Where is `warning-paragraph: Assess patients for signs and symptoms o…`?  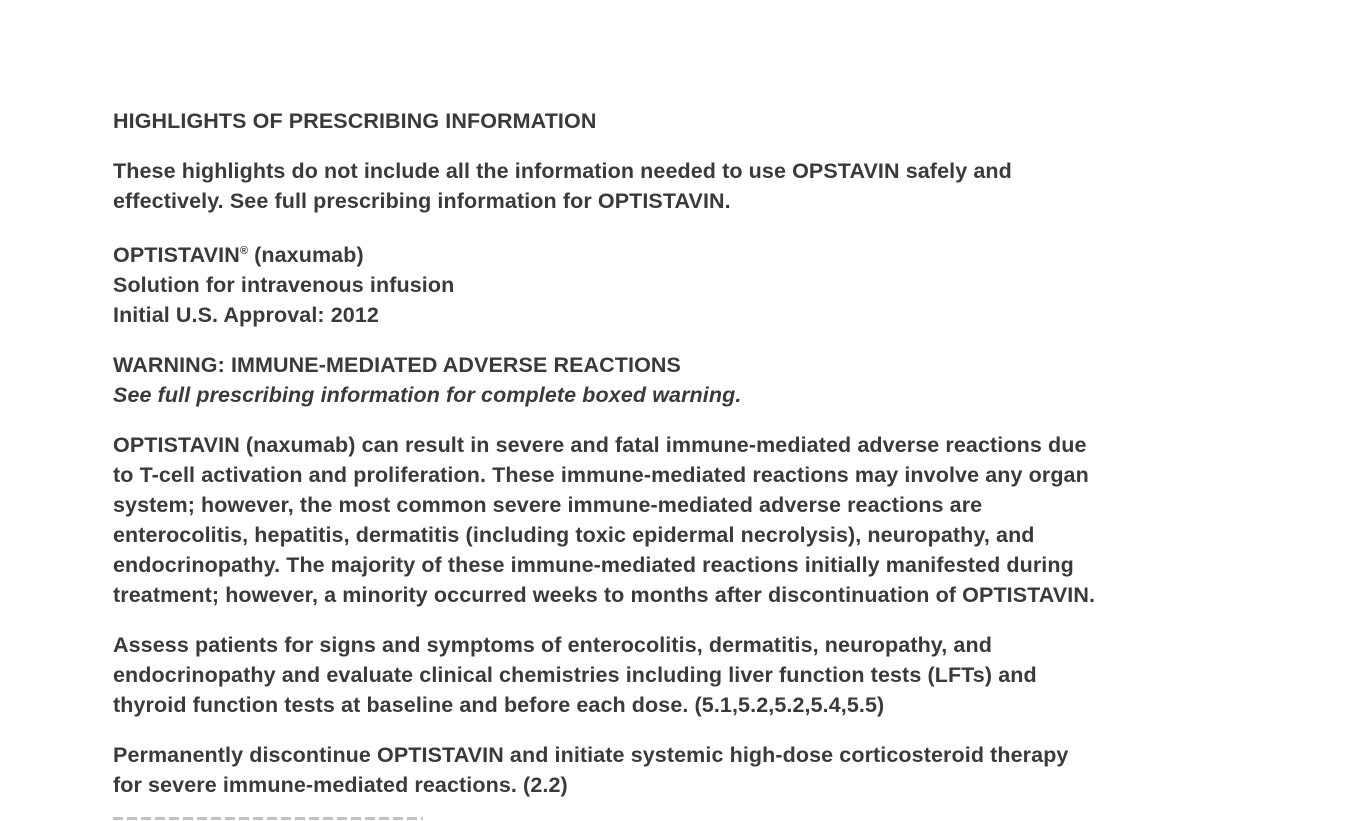
warning-paragraph: Assess patients for signs and symptoms o… is located at coordinates (693, 675).